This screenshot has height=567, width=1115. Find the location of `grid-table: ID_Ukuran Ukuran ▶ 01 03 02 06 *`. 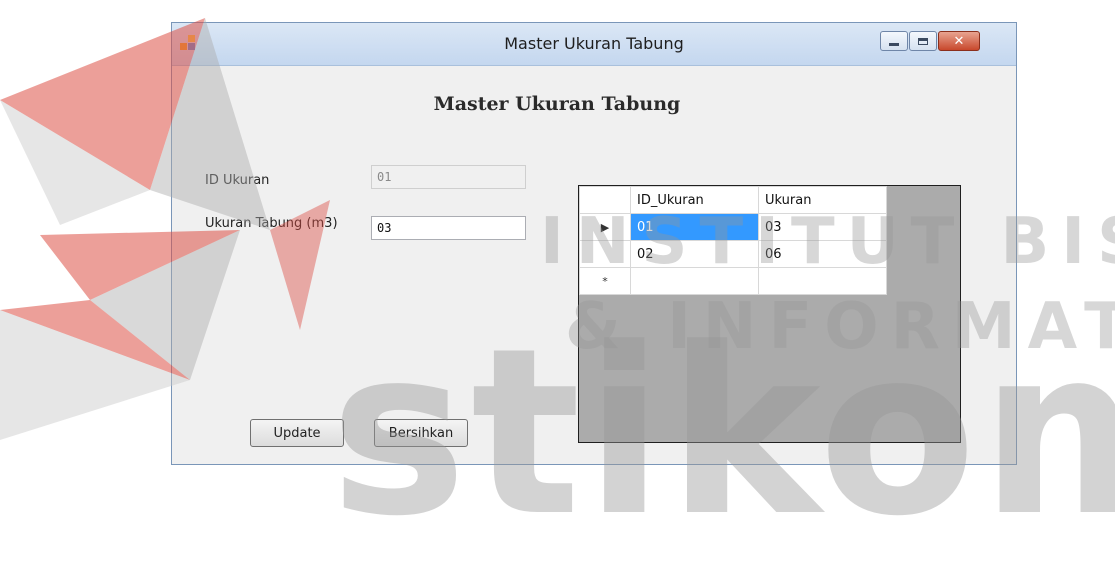

grid-table: ID_Ukuran Ukuran ▶ 01 03 02 06 * is located at coordinates (733, 240).